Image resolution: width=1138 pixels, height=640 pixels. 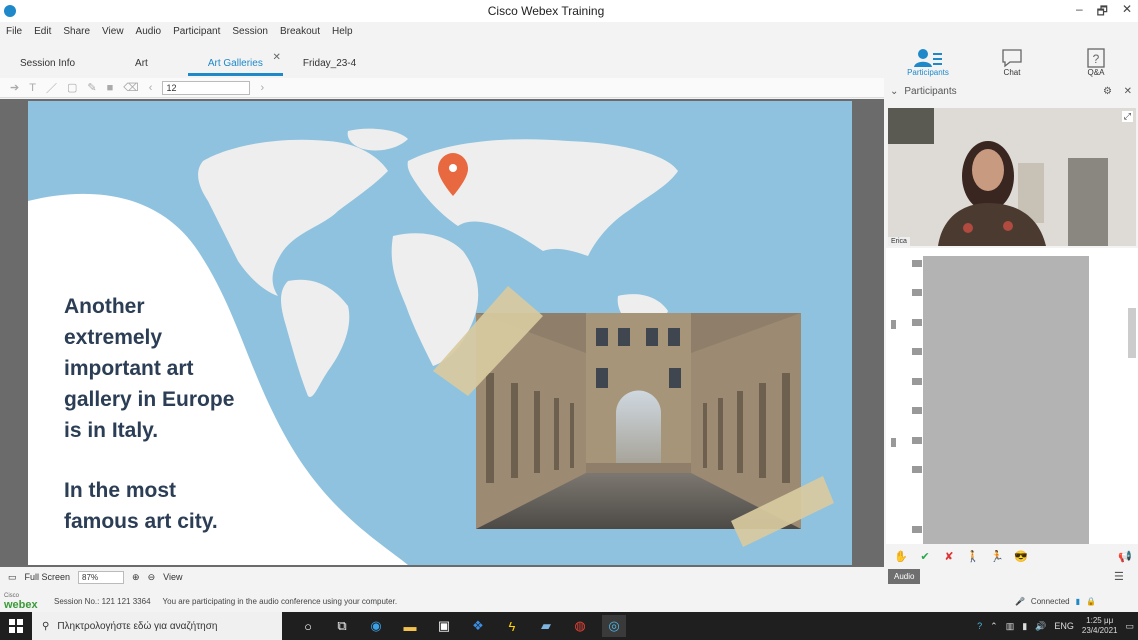 What do you see at coordinates (1128, 91) in the screenshot?
I see `close-panel-icon: ✕` at bounding box center [1128, 91].